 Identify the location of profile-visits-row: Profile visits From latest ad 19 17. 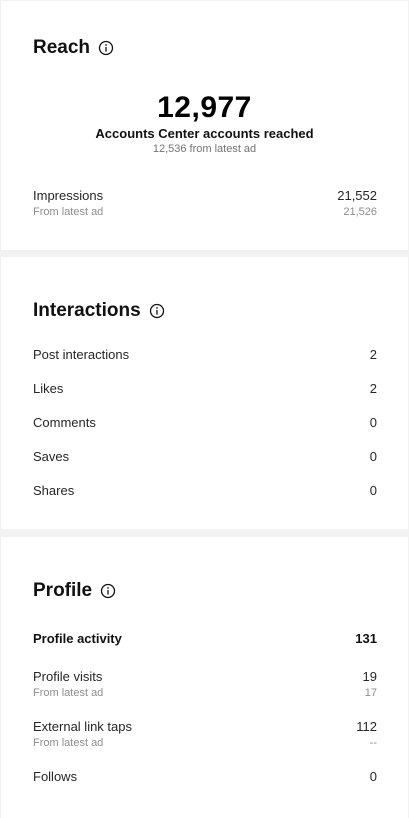
(205, 684).